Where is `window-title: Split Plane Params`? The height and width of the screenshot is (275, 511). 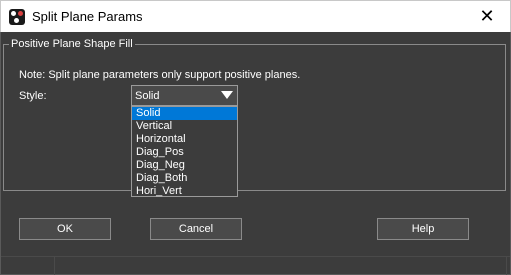
window-title: Split Plane Params is located at coordinates (87, 16).